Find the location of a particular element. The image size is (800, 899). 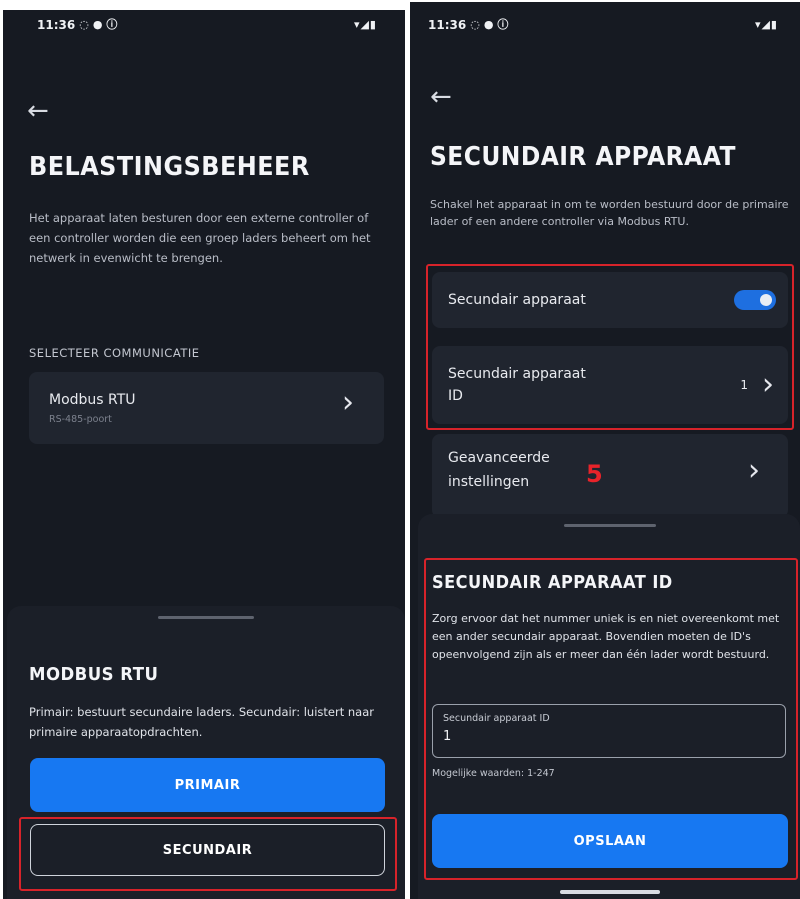

comm-item-title: Modbus RTU is located at coordinates (92, 400).